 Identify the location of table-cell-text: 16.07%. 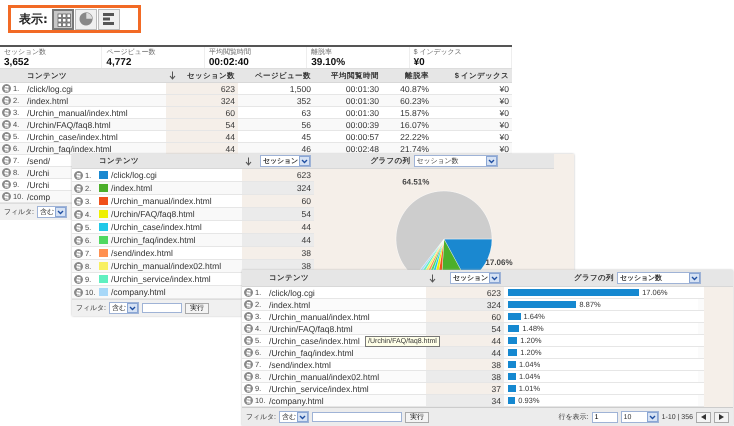
(414, 124).